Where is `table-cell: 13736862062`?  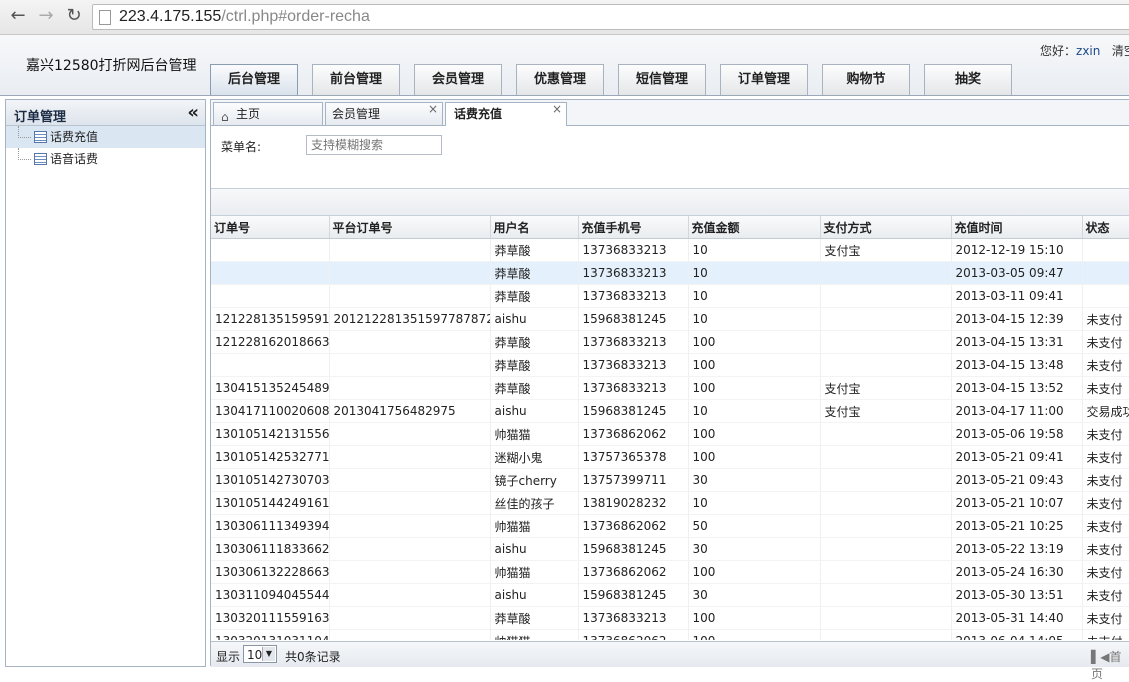
table-cell: 13736862062 is located at coordinates (633, 526).